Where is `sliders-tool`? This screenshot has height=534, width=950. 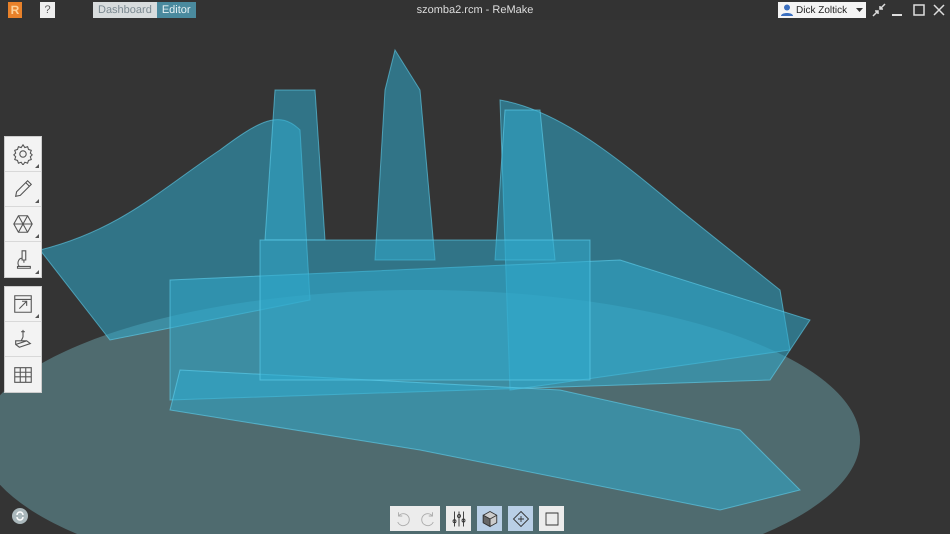
sliders-tool is located at coordinates (458, 518).